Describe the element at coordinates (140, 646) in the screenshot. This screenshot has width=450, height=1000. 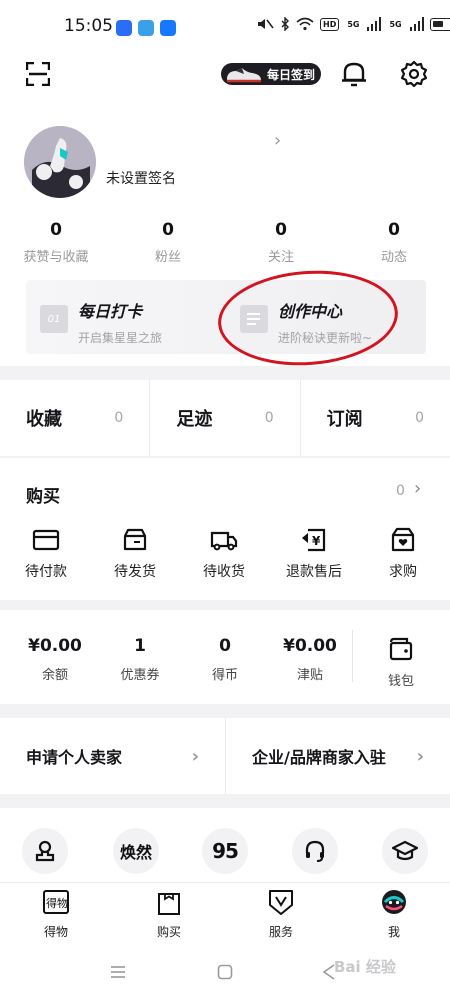
I see `wallet-value: 1` at that location.